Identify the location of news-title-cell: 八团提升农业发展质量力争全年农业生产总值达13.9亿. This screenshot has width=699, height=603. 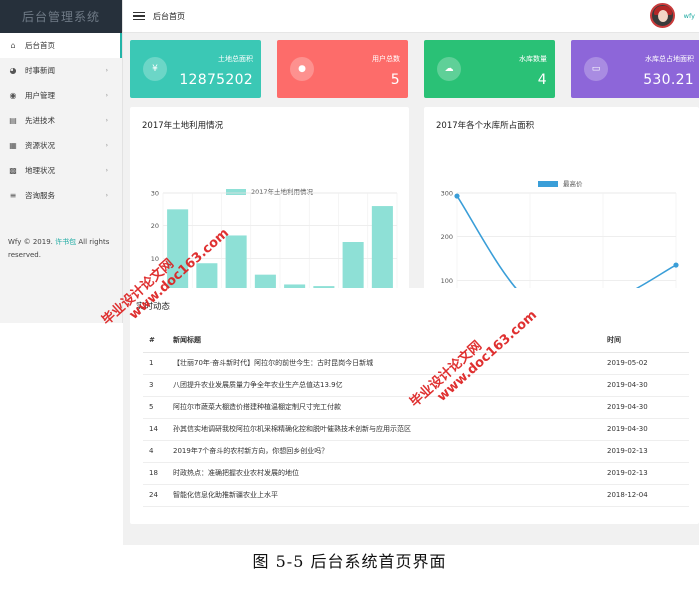
(390, 385).